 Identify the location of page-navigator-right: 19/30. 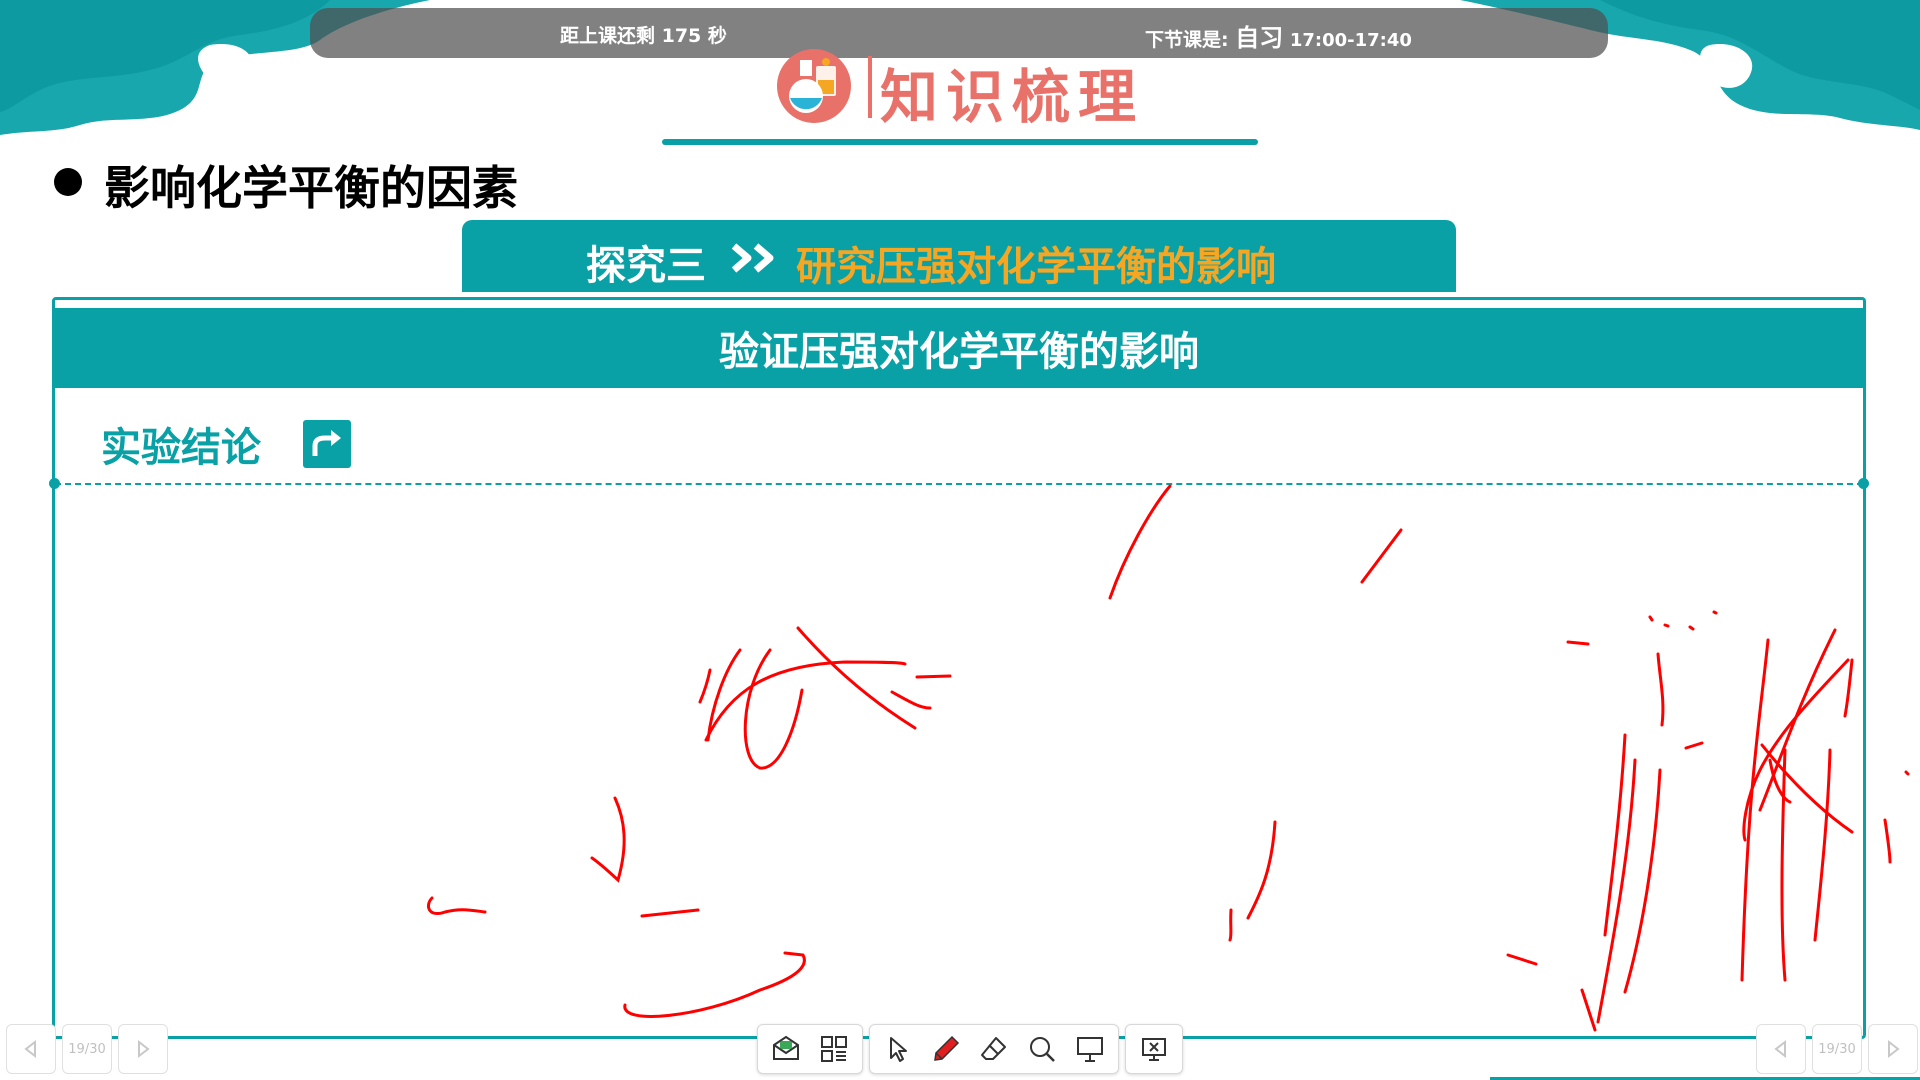
(1837, 1049).